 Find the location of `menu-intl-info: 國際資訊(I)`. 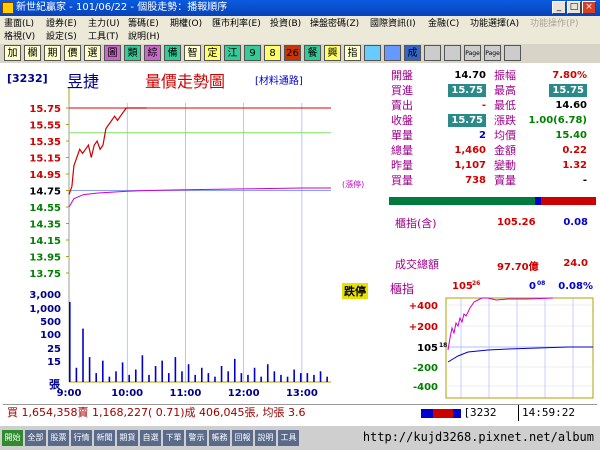

menu-intl-info: 國際資訊(I) is located at coordinates (393, 24).